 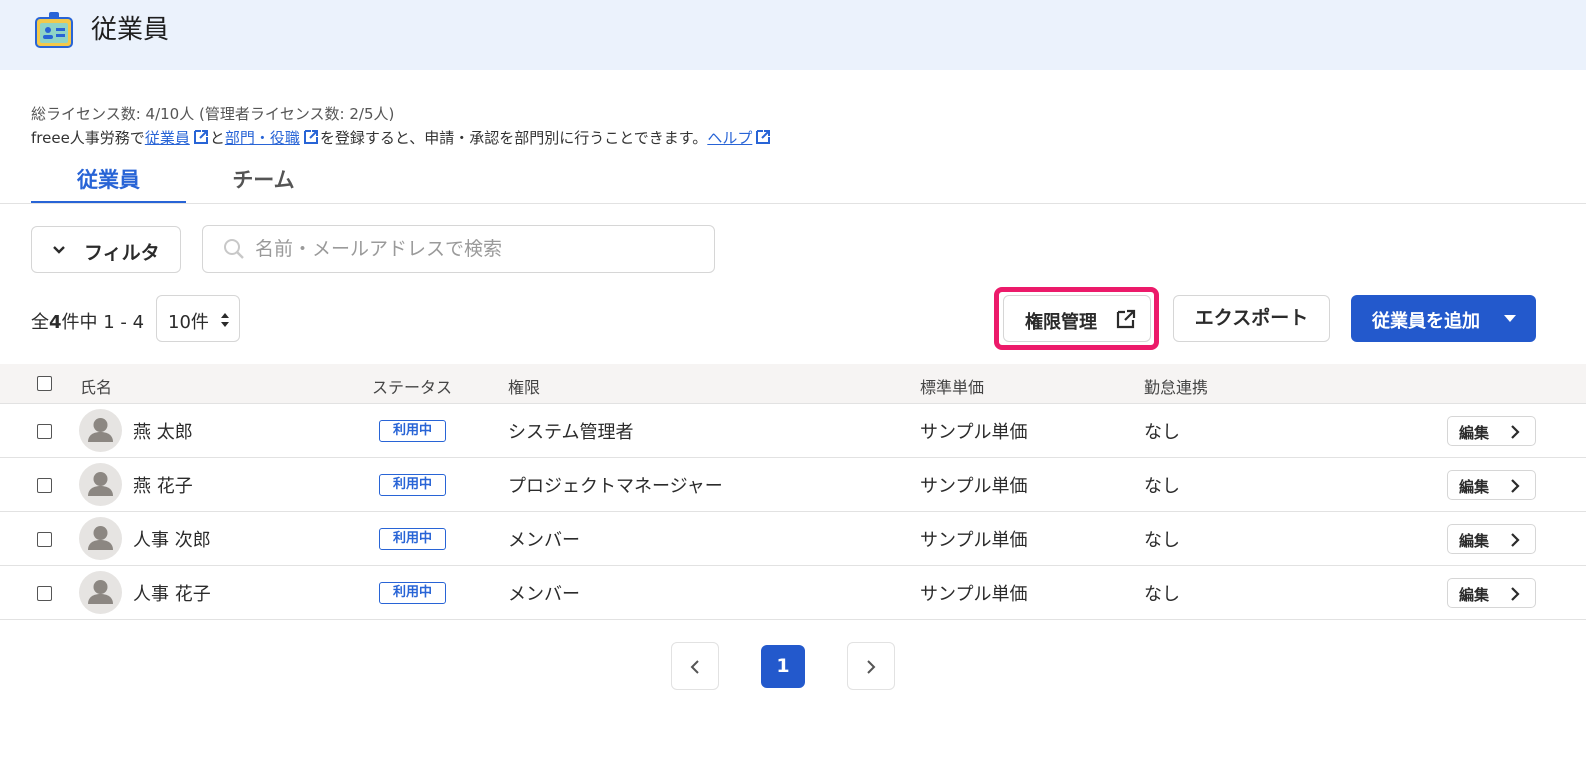 I want to click on chevron-left-icon, so click(x=694, y=667).